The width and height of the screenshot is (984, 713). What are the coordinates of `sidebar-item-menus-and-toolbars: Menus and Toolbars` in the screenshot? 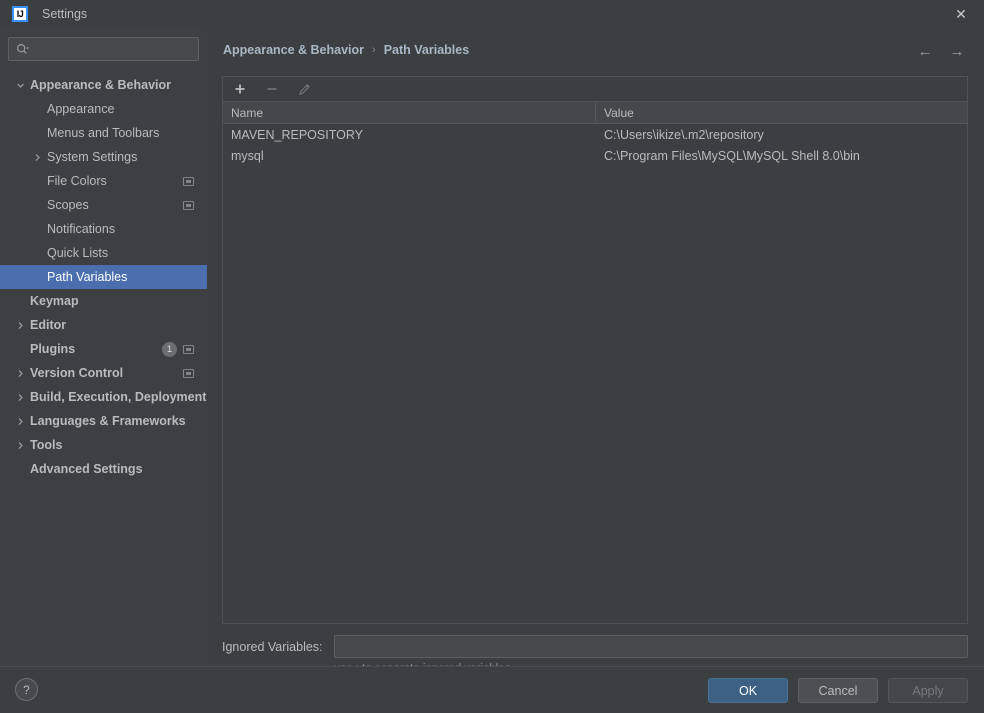 It's located at (103, 133).